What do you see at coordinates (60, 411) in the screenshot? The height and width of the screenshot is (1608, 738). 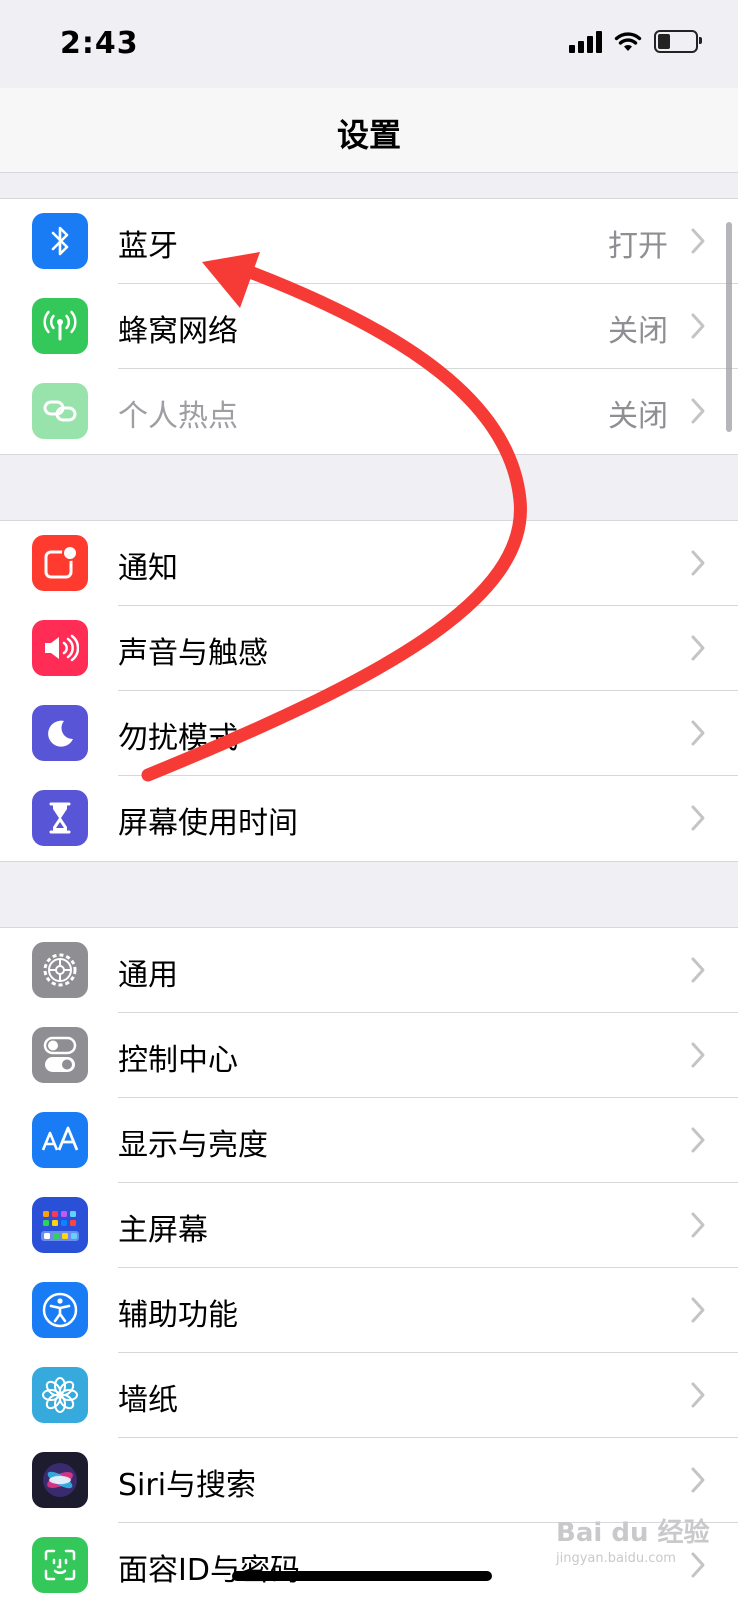 I see `hotspot-link-icon` at bounding box center [60, 411].